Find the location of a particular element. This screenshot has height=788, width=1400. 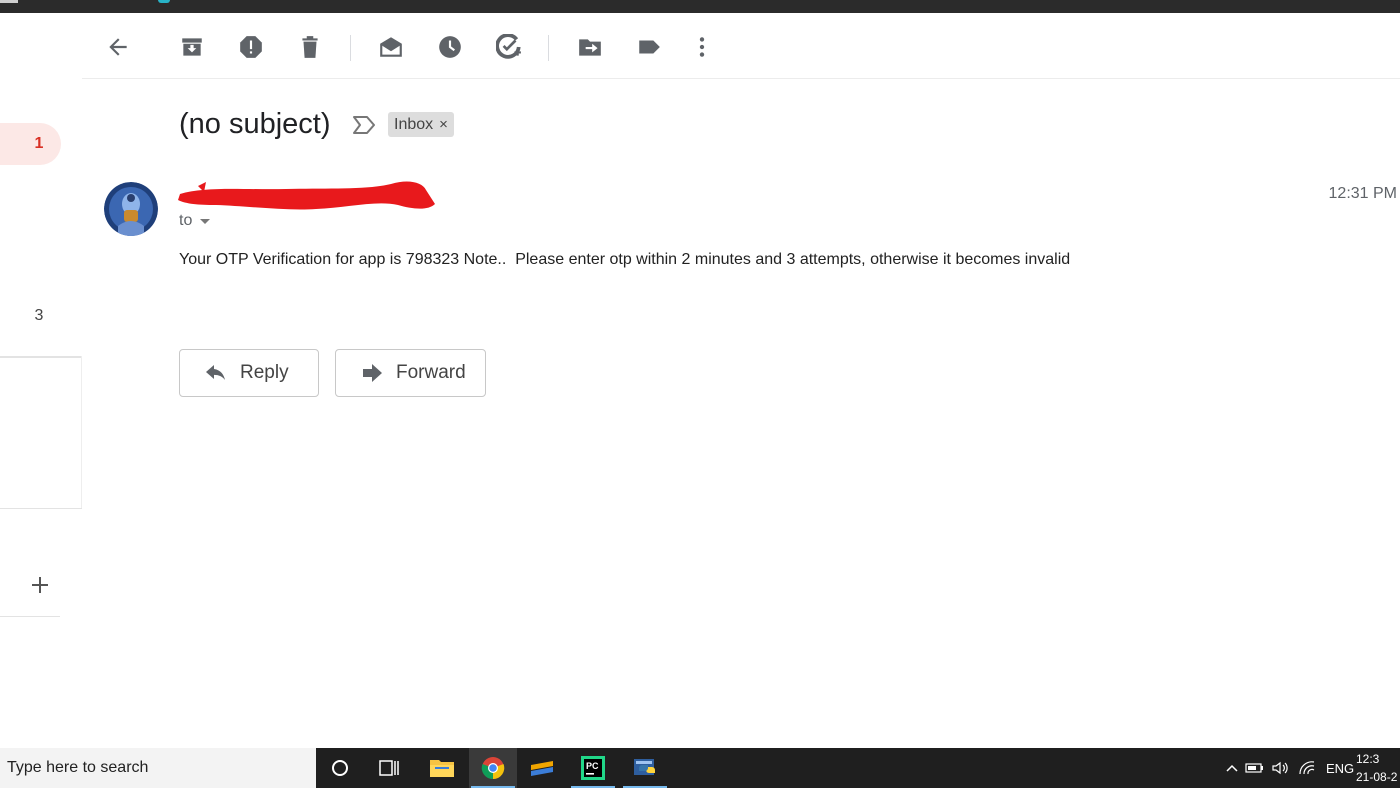

task-view-icon is located at coordinates (390, 768).